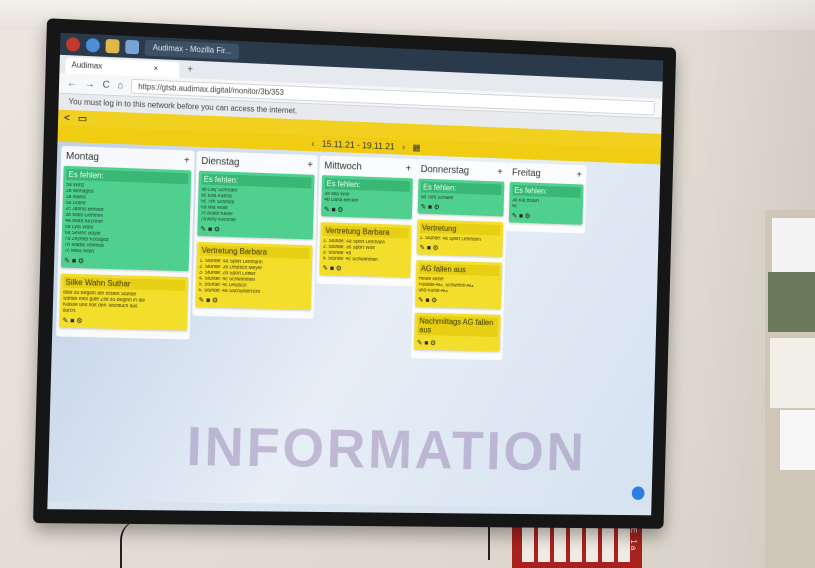 The image size is (815, 568). Describe the element at coordinates (386, 448) in the screenshot. I see `information-watermark: INFORMATION` at that location.